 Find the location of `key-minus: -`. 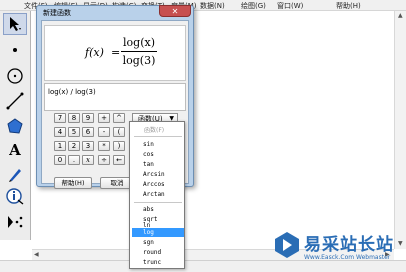

key-minus: - is located at coordinates (104, 132).